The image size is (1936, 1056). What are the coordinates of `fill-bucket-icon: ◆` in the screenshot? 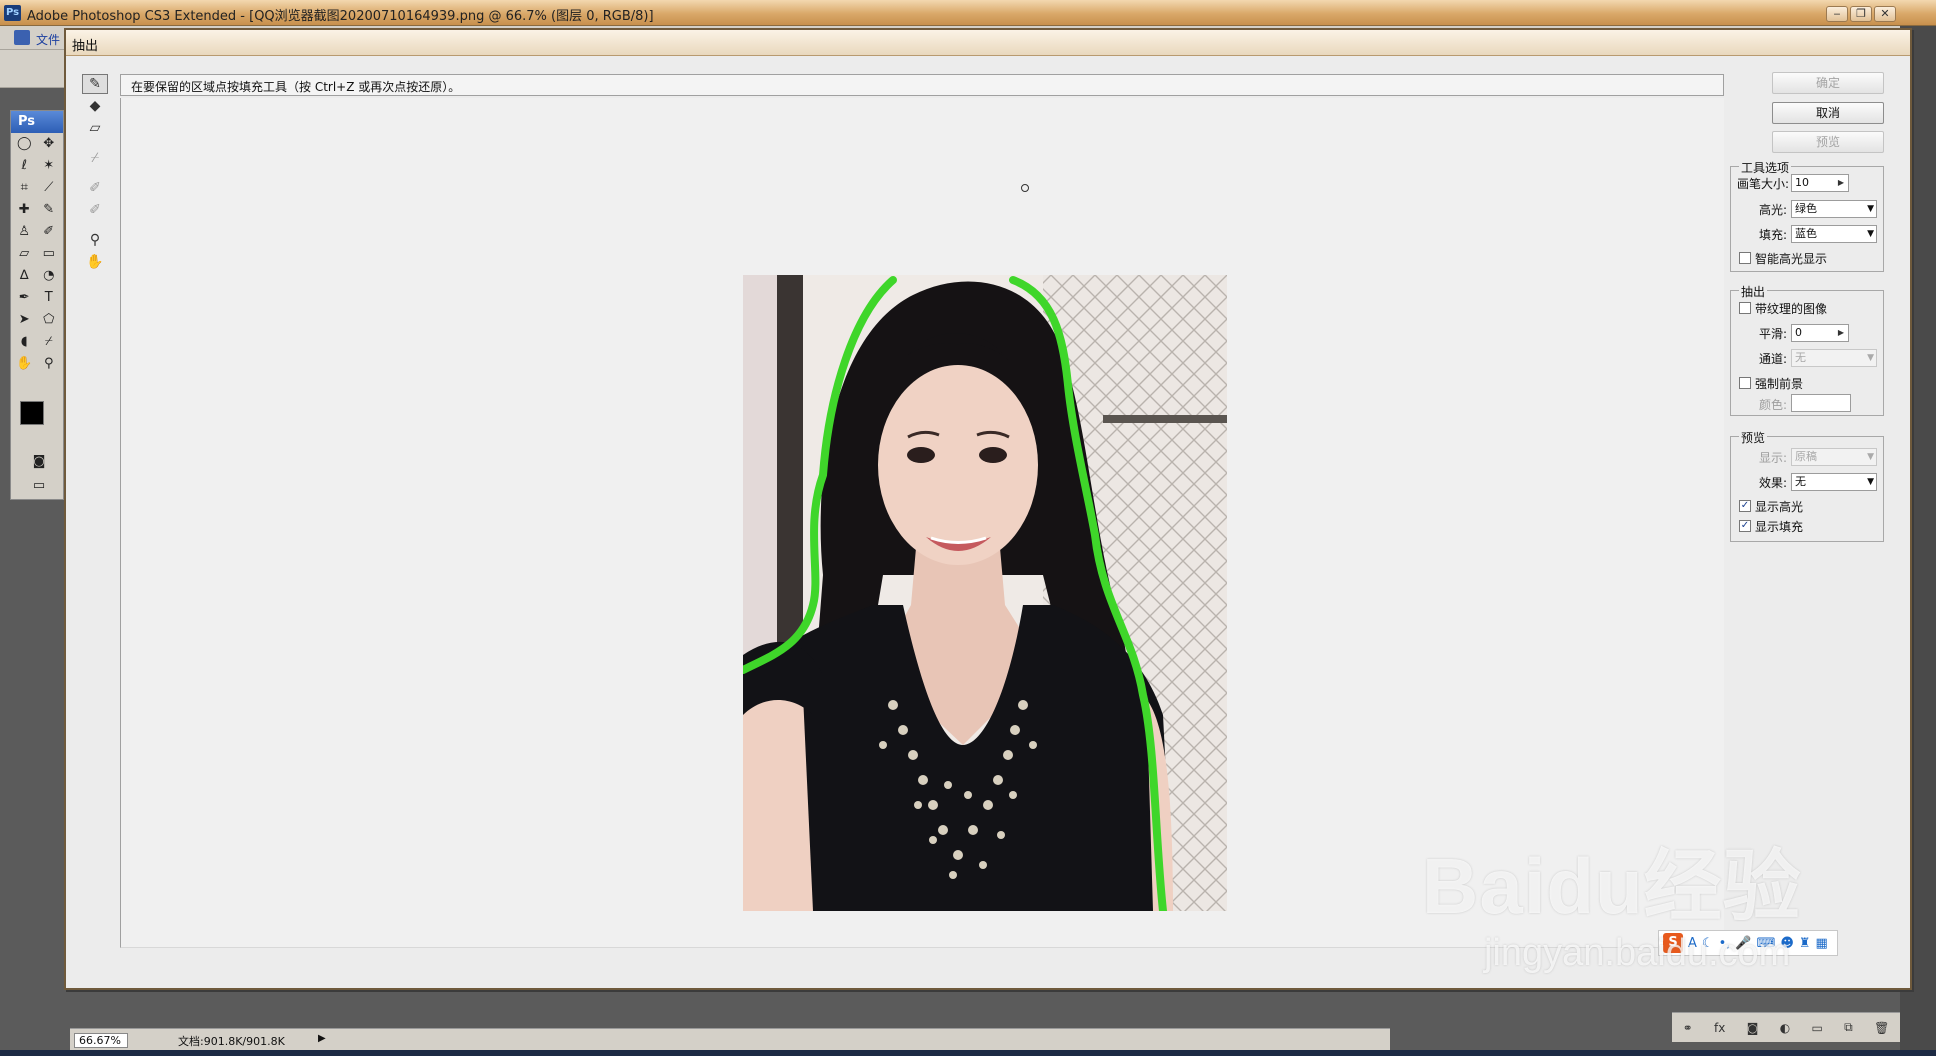 It's located at (95, 106).